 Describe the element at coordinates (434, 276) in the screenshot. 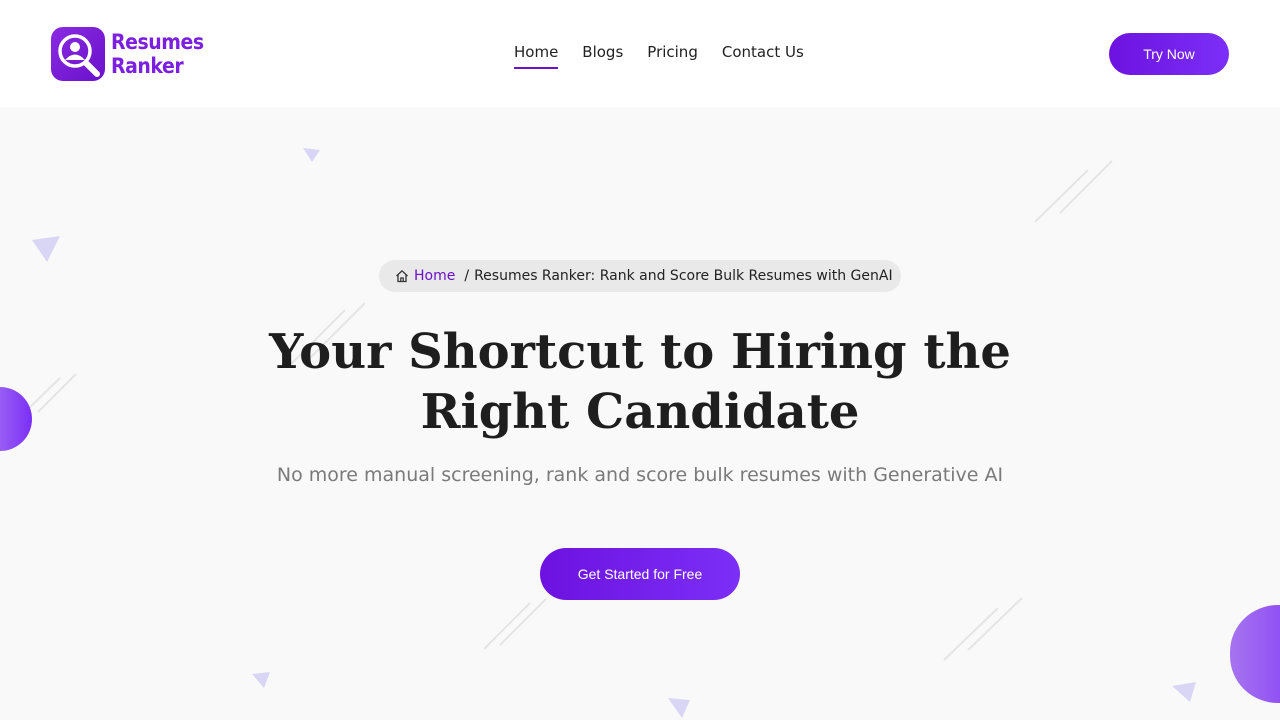

I see `breadcrumb-home-link: Home` at that location.